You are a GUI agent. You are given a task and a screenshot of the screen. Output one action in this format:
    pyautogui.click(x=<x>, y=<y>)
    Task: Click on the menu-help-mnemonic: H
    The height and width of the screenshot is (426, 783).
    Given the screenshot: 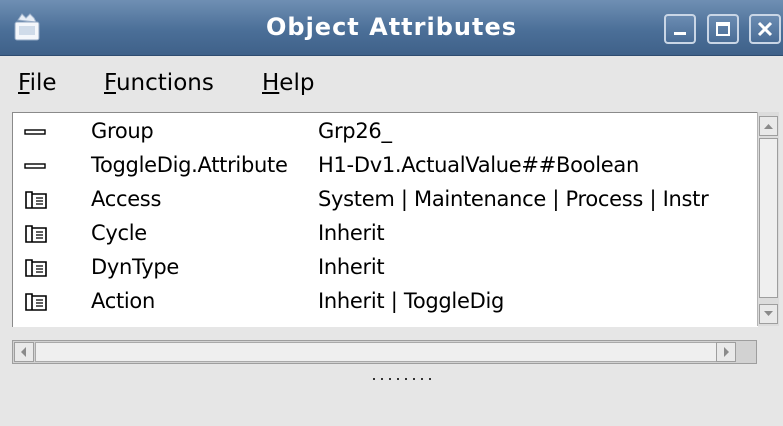 What is the action you would take?
    pyautogui.click(x=271, y=83)
    